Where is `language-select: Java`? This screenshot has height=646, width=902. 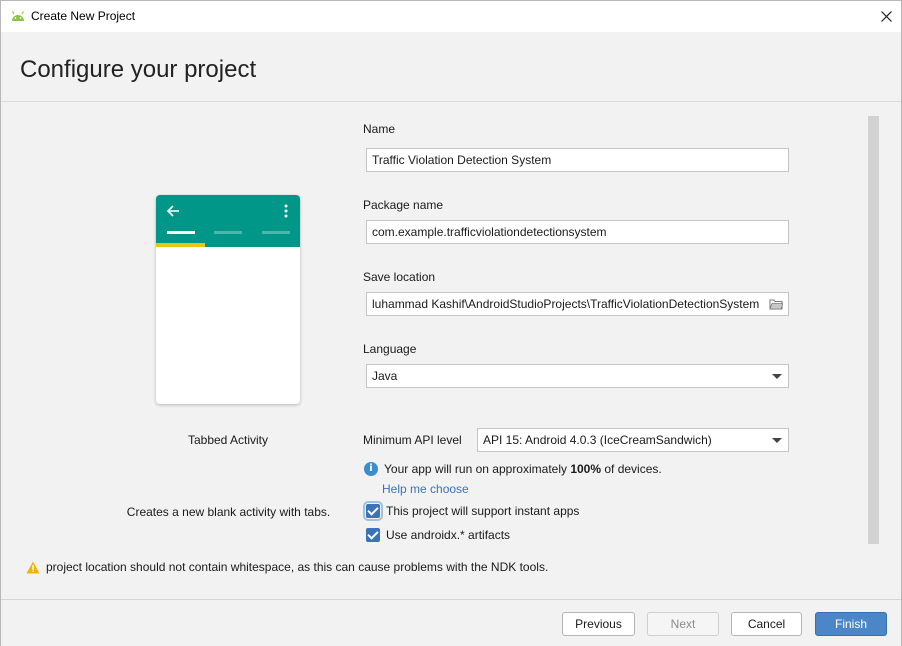
language-select: Java is located at coordinates (577, 376).